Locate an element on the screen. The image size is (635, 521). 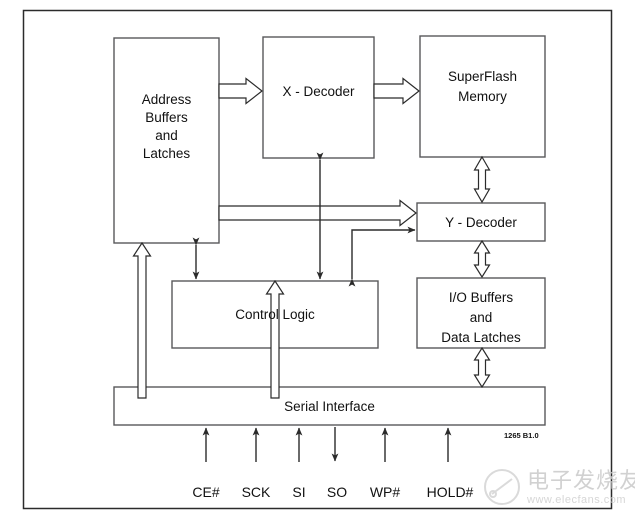
label-control-logic: Control Logic is located at coordinates (275, 314).